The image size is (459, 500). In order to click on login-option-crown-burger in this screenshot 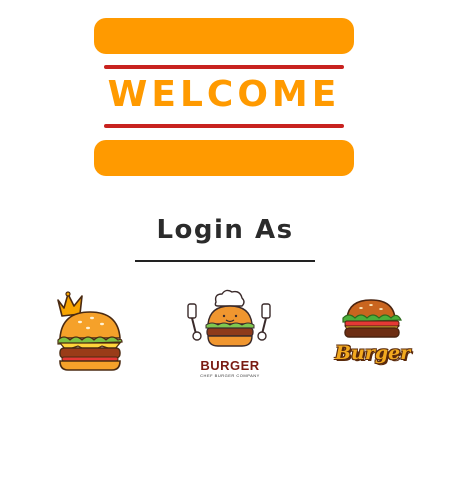, I will do `click(92, 333)`.